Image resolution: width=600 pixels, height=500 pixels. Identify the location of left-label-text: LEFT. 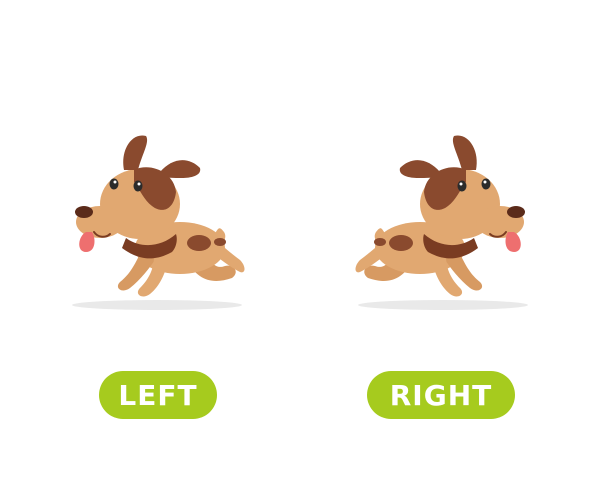
(158, 395).